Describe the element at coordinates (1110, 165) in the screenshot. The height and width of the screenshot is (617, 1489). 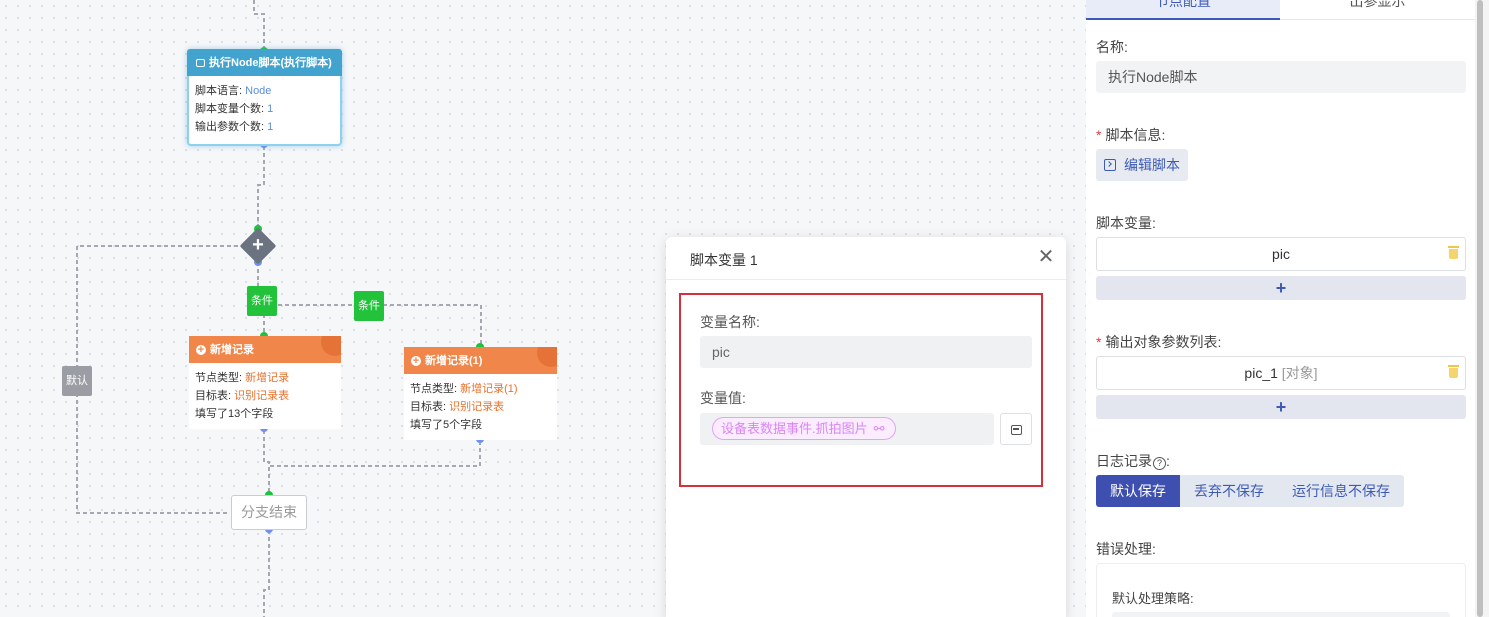
I see `terminal-icon` at that location.